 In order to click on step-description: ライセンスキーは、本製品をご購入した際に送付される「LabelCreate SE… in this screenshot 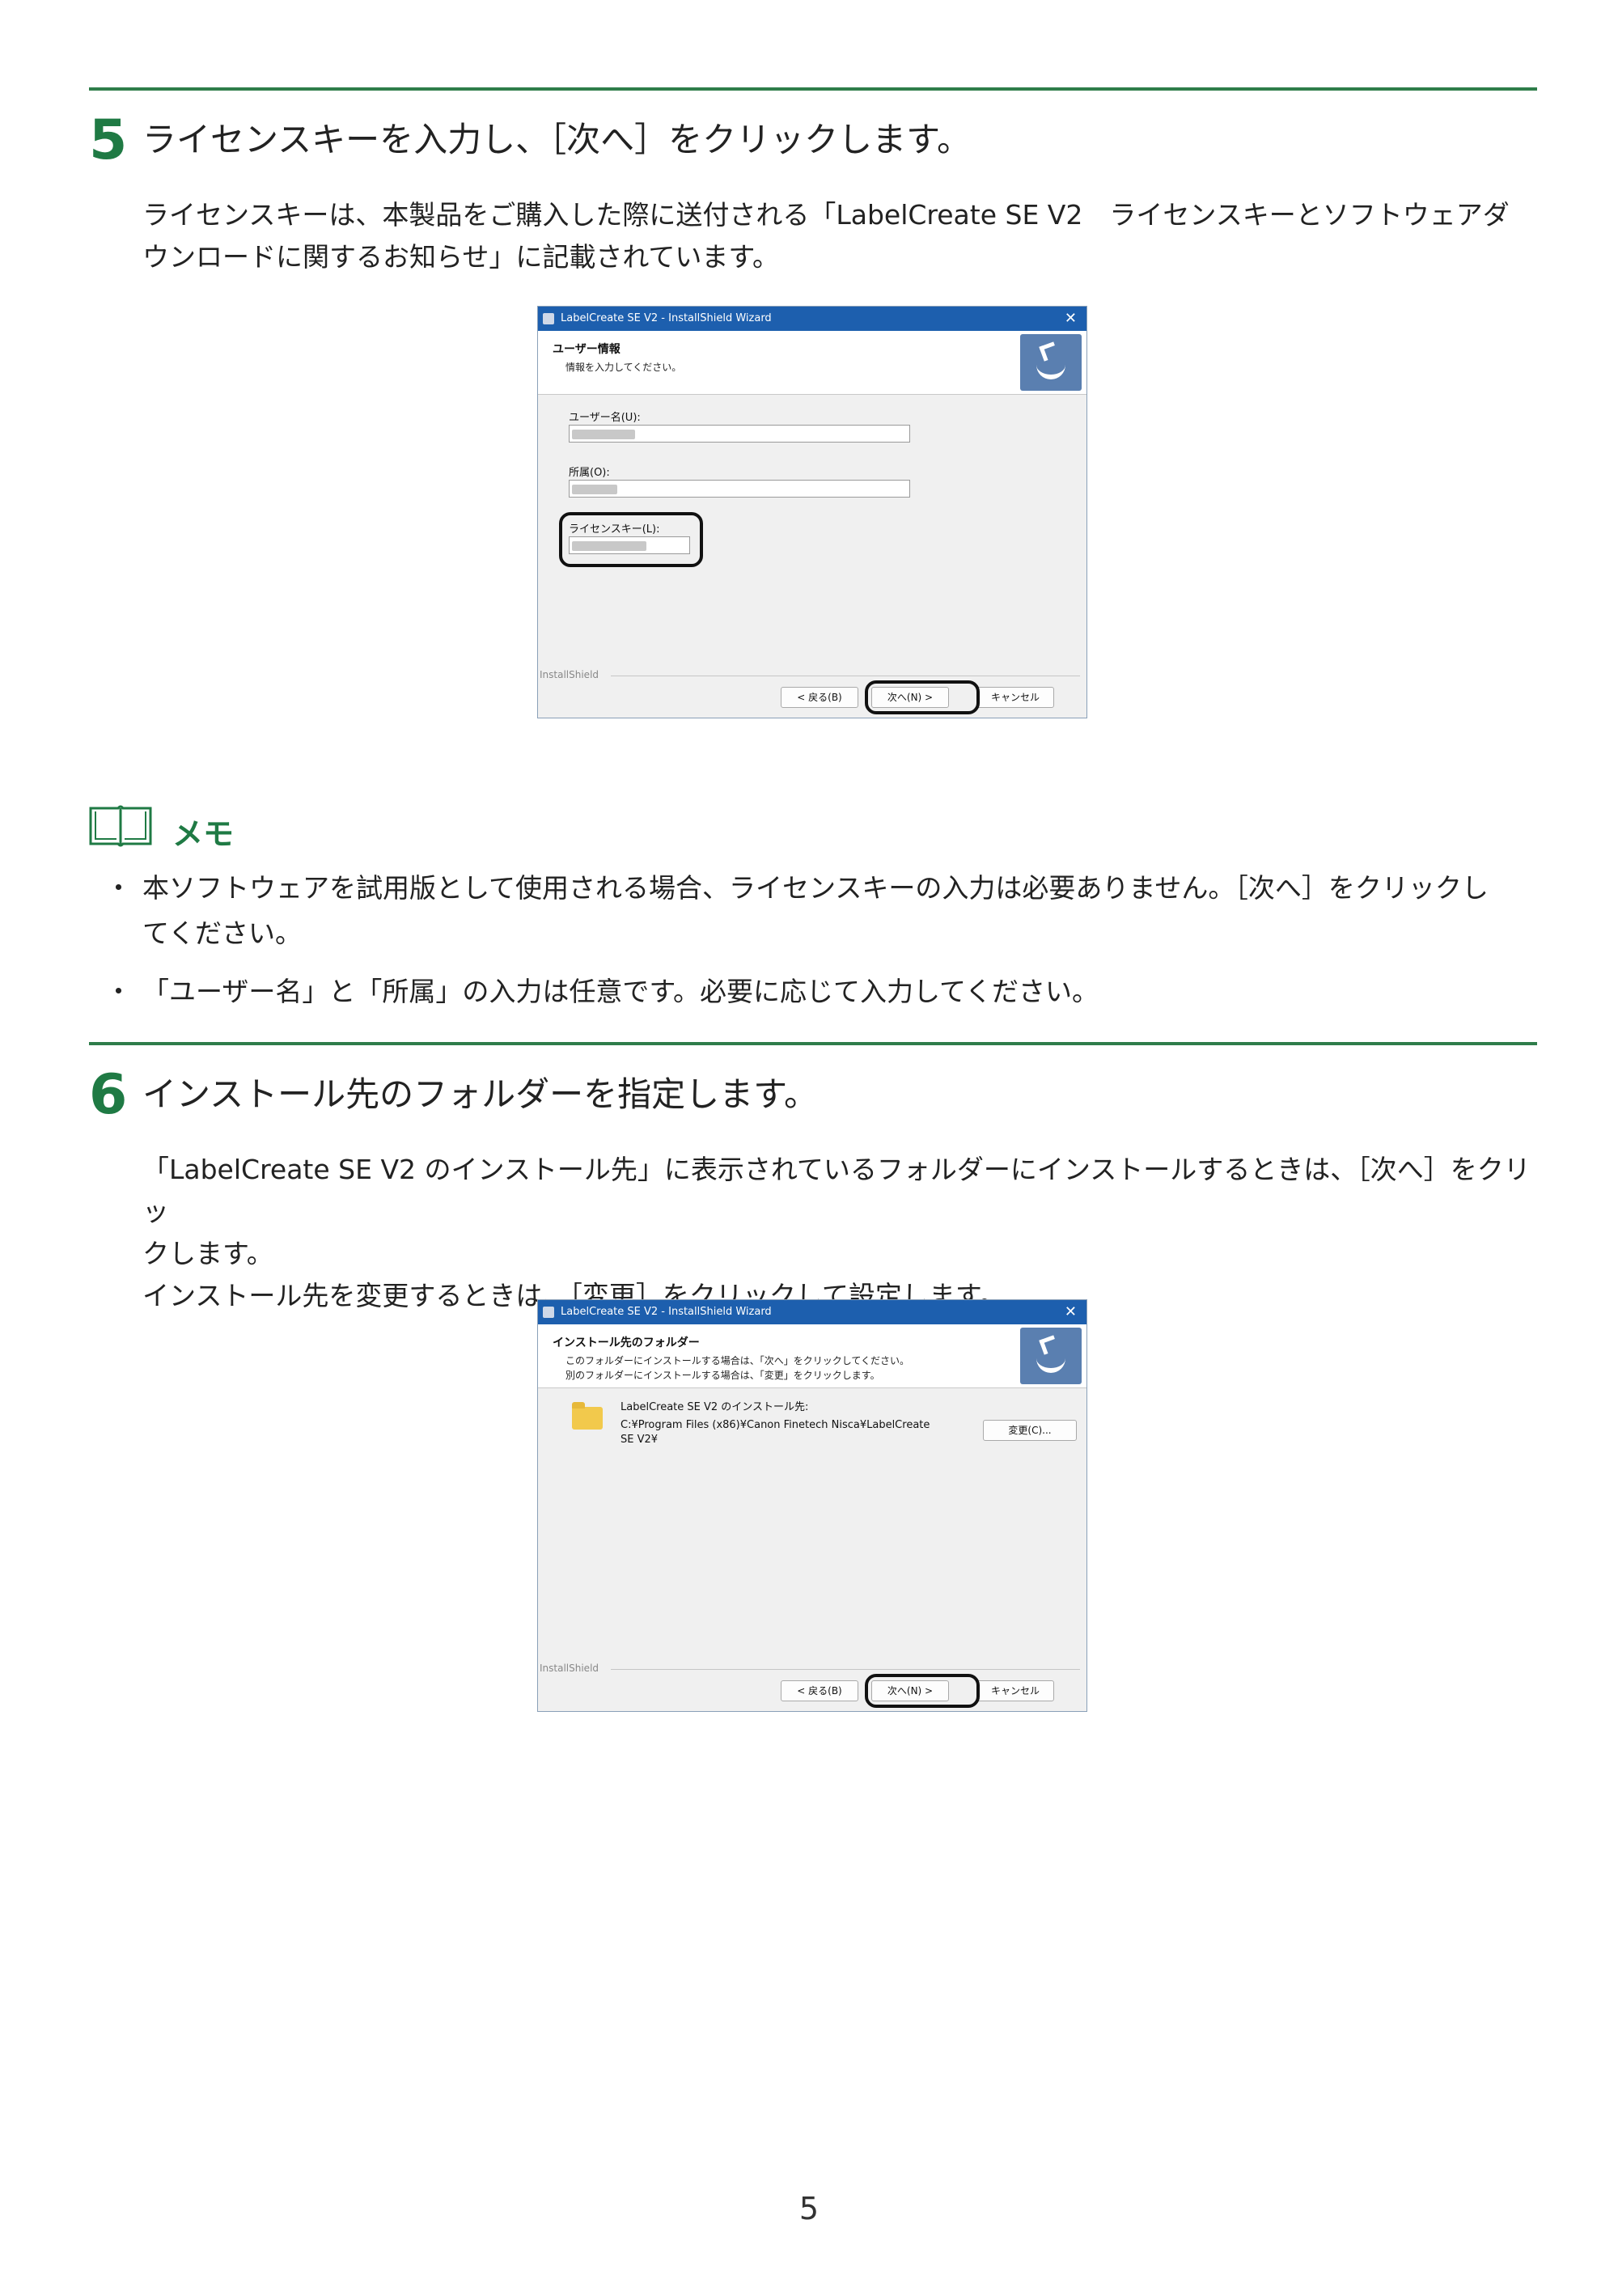, I will do `click(842, 236)`.